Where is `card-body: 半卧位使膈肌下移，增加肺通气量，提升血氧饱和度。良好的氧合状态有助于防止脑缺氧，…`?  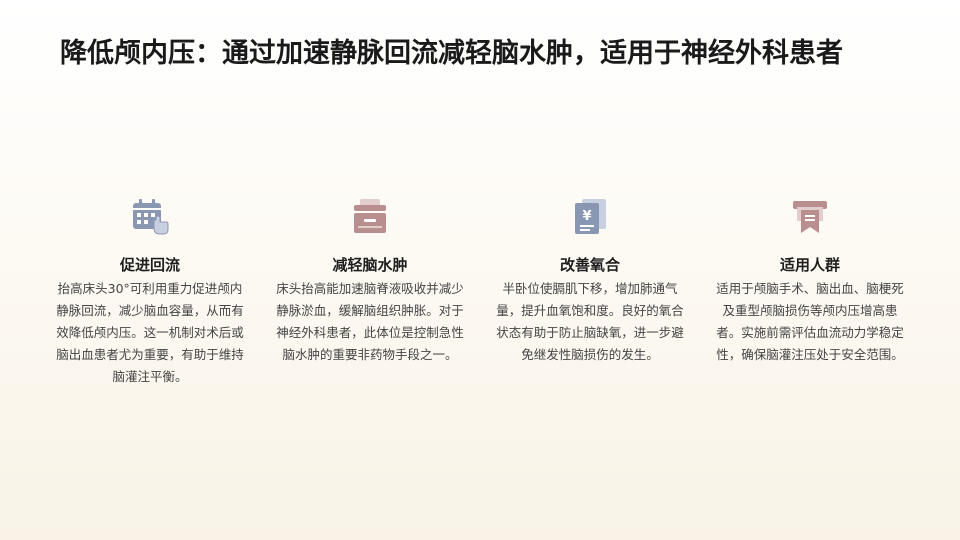 card-body: 半卧位使膈肌下移，增加肺通气量，提升血氧饱和度。良好的氧合状态有助于防止脑缺氧，… is located at coordinates (590, 321).